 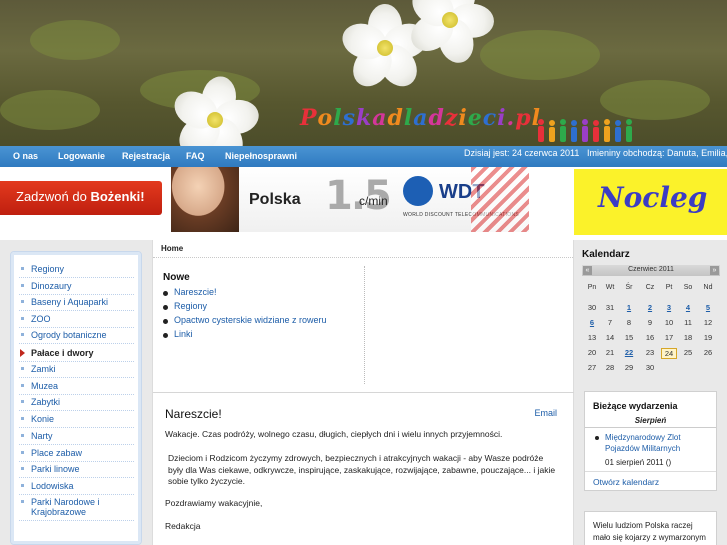 What do you see at coordinates (176, 277) in the screenshot?
I see `news-title: Nowe` at bounding box center [176, 277].